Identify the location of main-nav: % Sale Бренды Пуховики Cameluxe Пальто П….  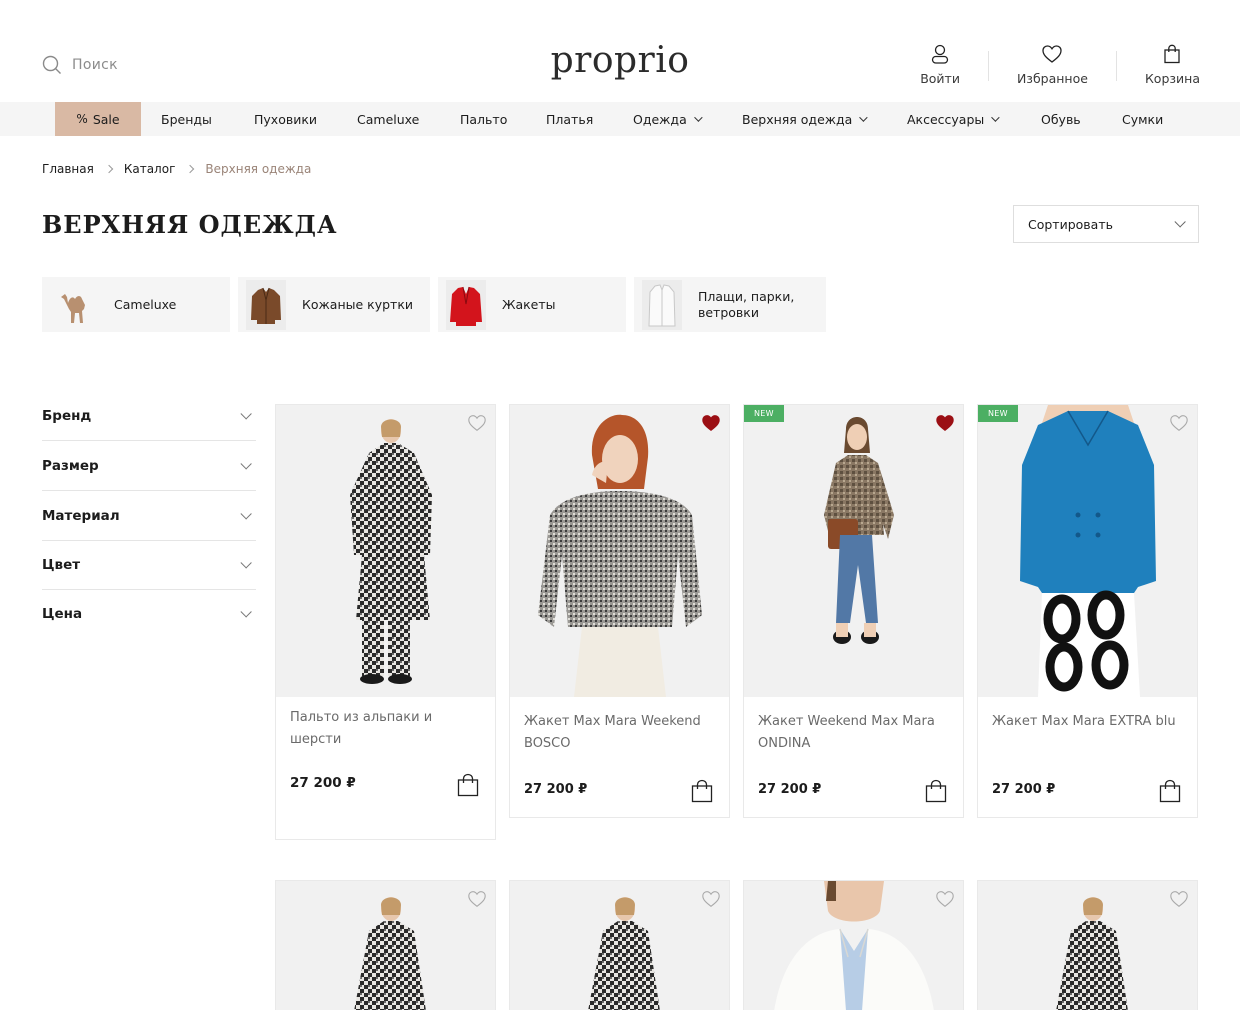
(620, 119).